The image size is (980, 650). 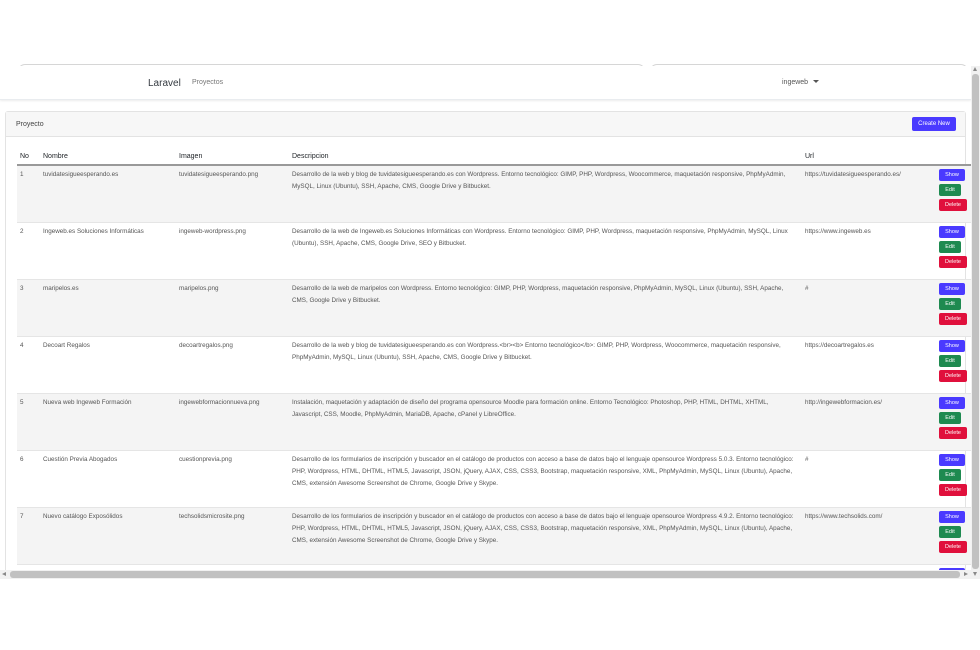 What do you see at coordinates (232, 365) in the screenshot?
I see `cell-imagen: decoartregalos.png` at bounding box center [232, 365].